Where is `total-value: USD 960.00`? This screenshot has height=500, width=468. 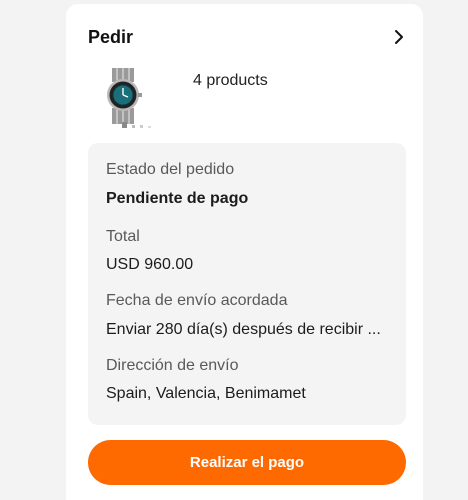 total-value: USD 960.00 is located at coordinates (150, 264).